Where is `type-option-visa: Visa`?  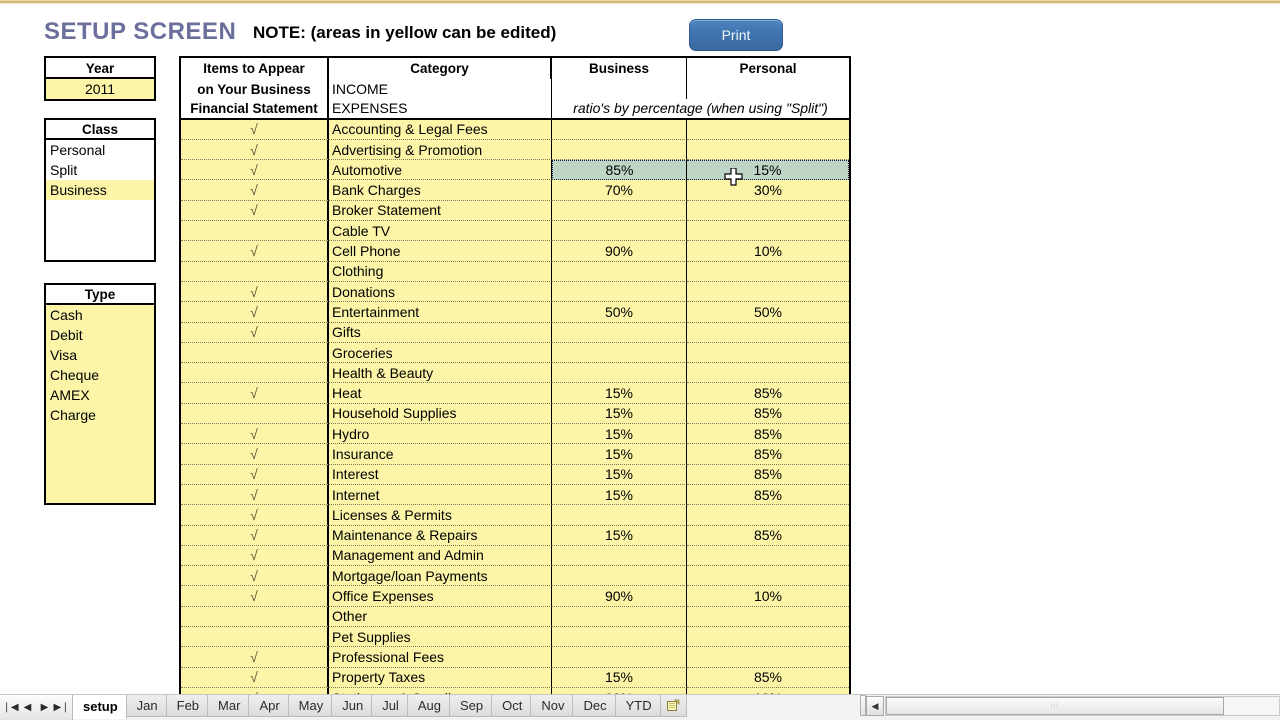 type-option-visa: Visa is located at coordinates (100, 355).